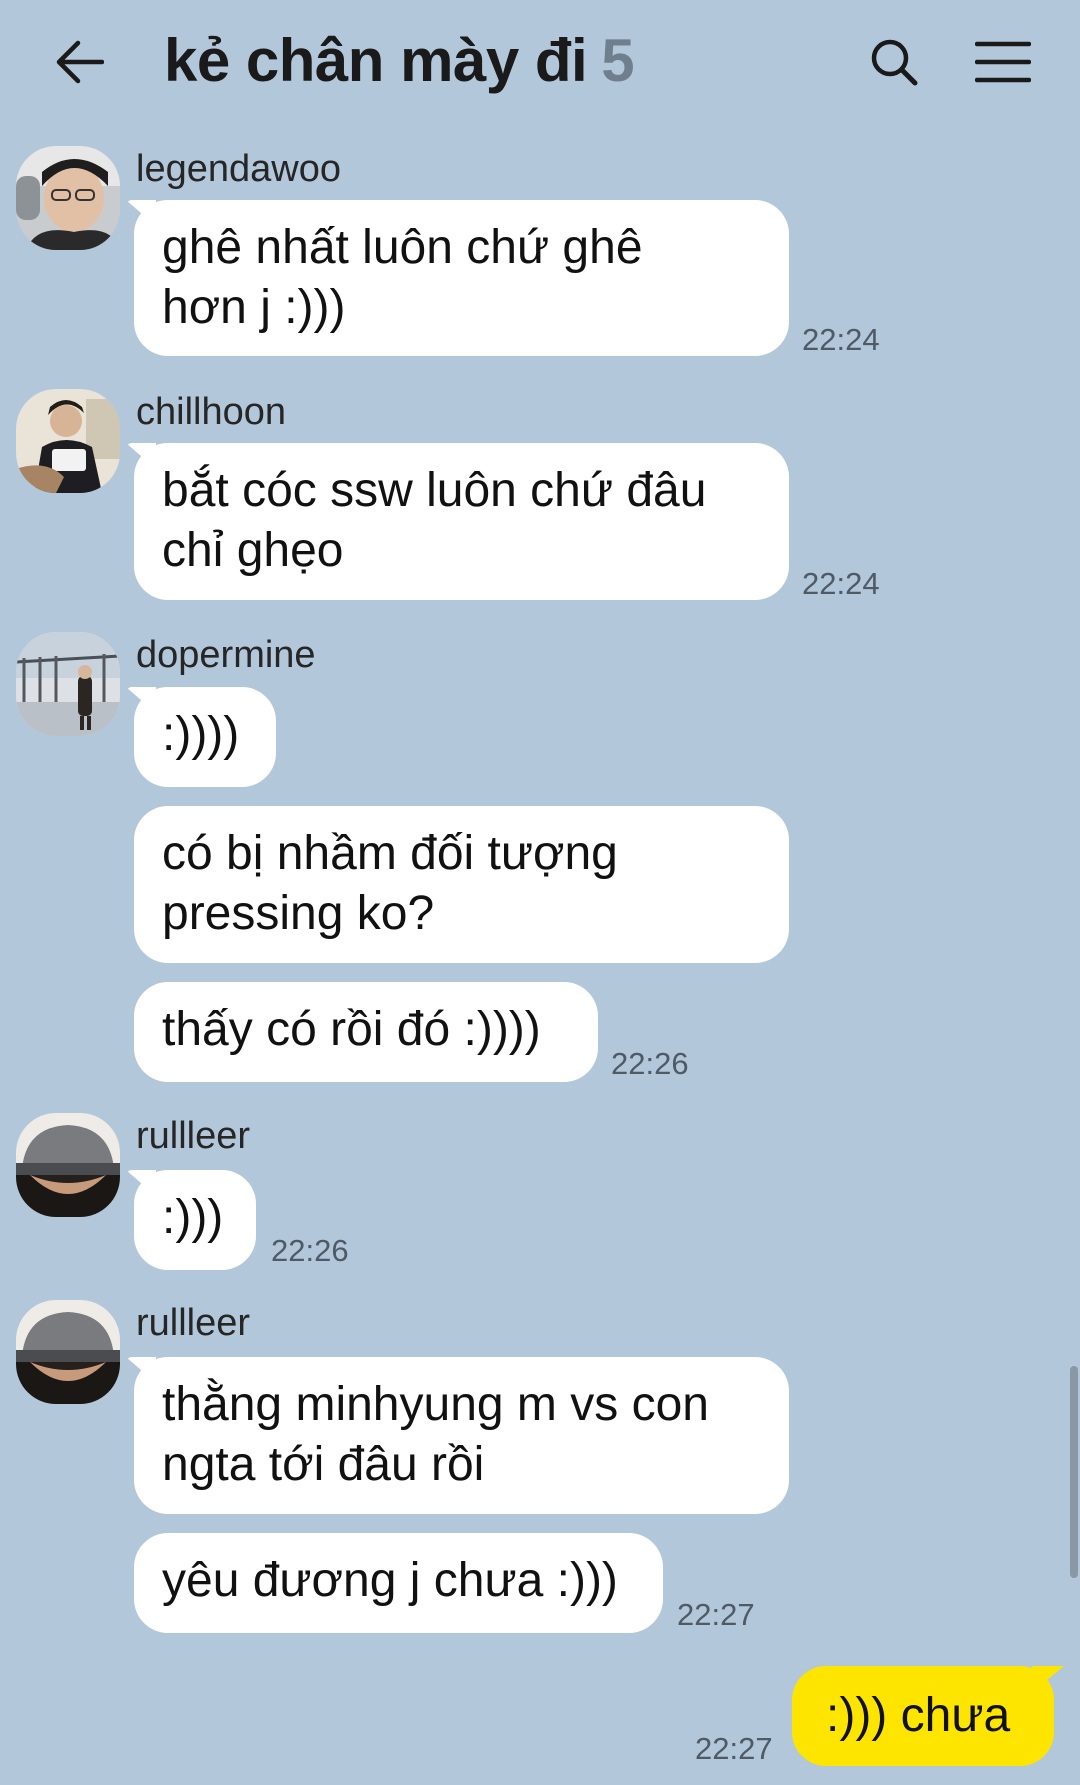 This screenshot has width=1080, height=1785. I want to click on search-icon, so click(894, 62).